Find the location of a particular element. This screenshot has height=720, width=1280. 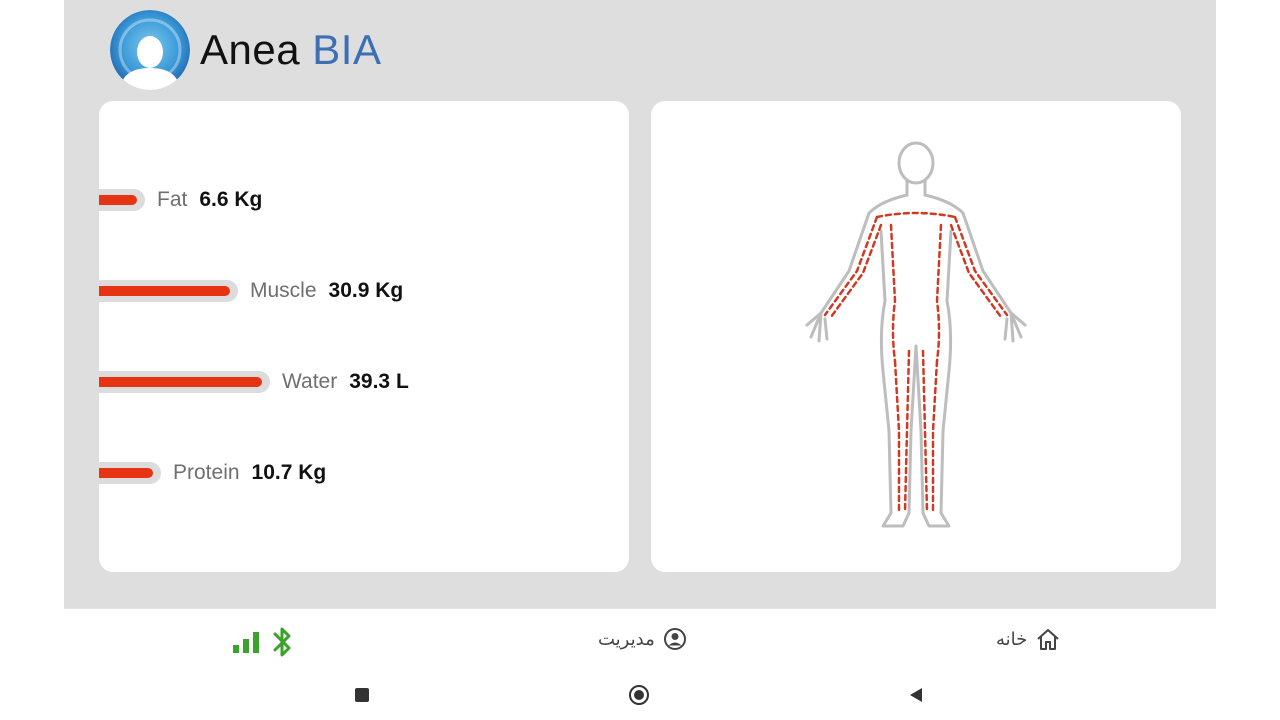

app-header: Anea BIA is located at coordinates (245, 50).